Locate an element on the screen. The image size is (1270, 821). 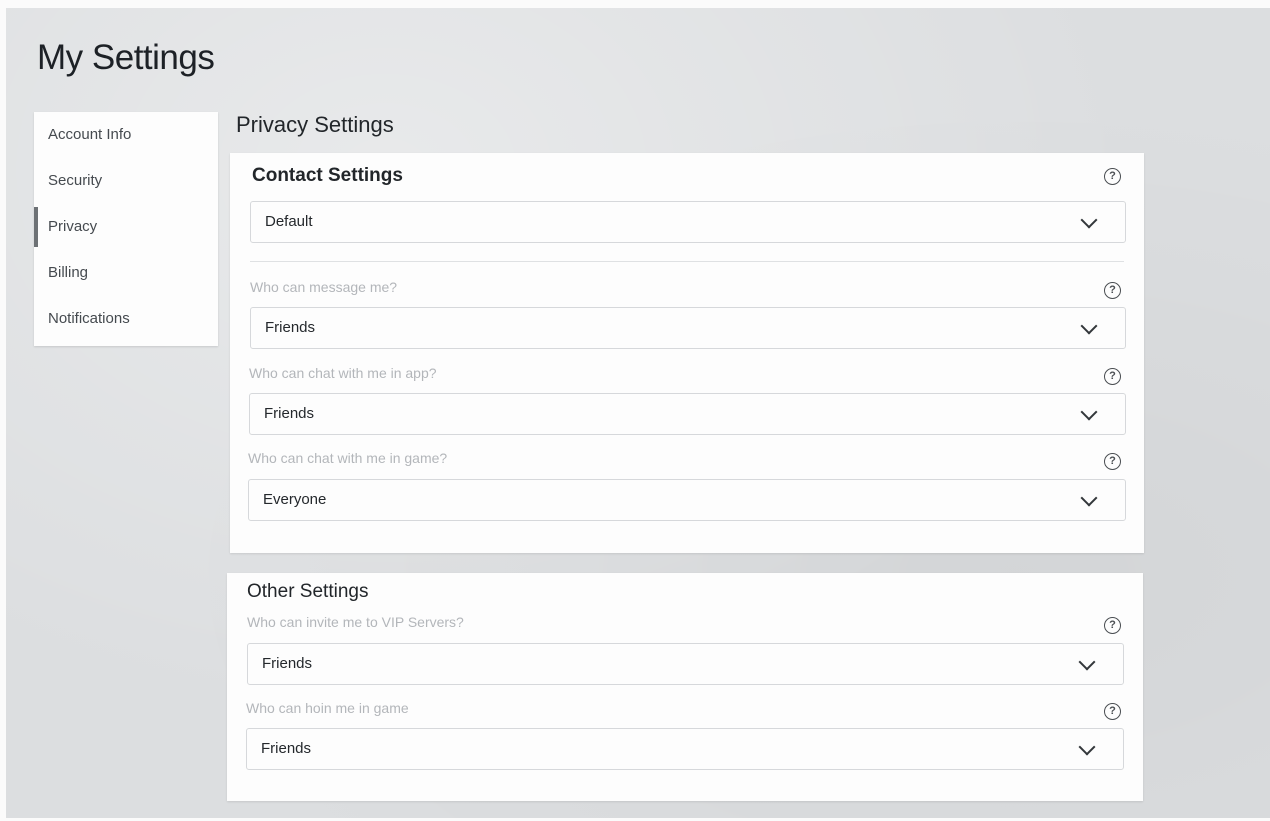
chat-in-game-select: Everyone is located at coordinates (687, 500).